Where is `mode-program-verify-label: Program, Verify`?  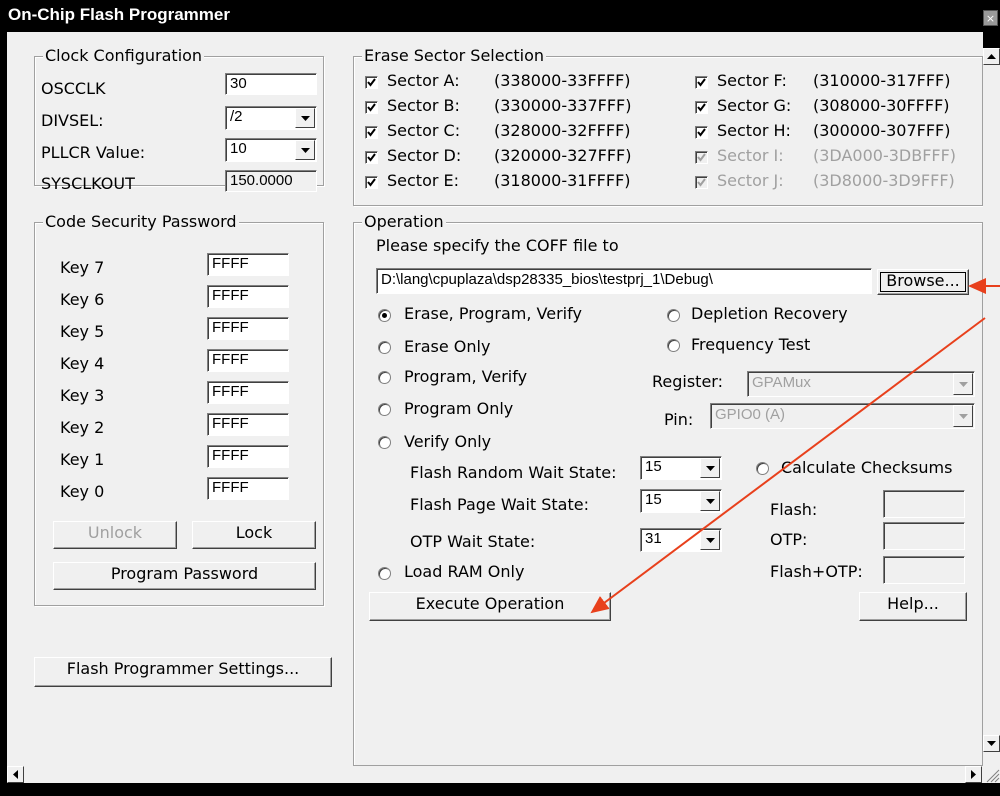
mode-program-verify-label: Program, Verify is located at coordinates (466, 376).